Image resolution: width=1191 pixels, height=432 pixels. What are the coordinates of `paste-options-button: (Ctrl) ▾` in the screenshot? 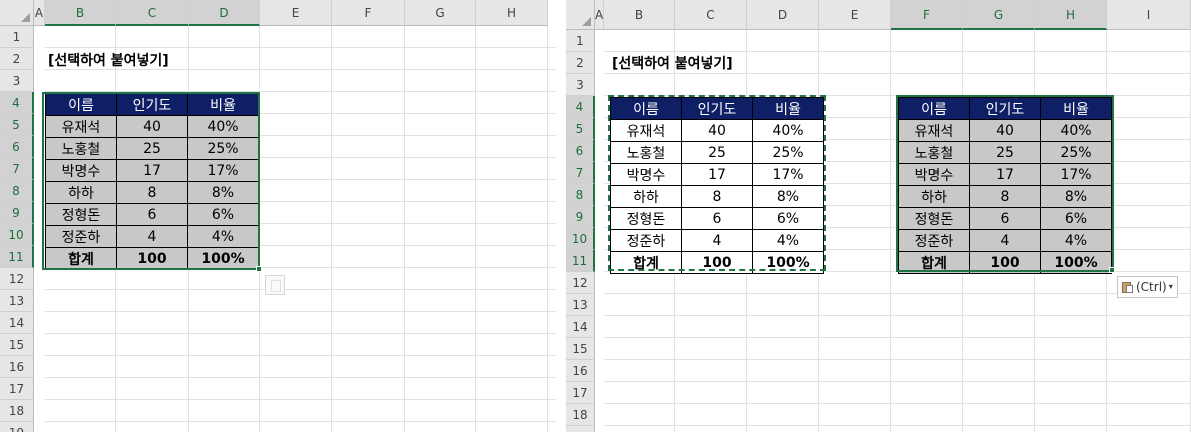 It's located at (1147, 287).